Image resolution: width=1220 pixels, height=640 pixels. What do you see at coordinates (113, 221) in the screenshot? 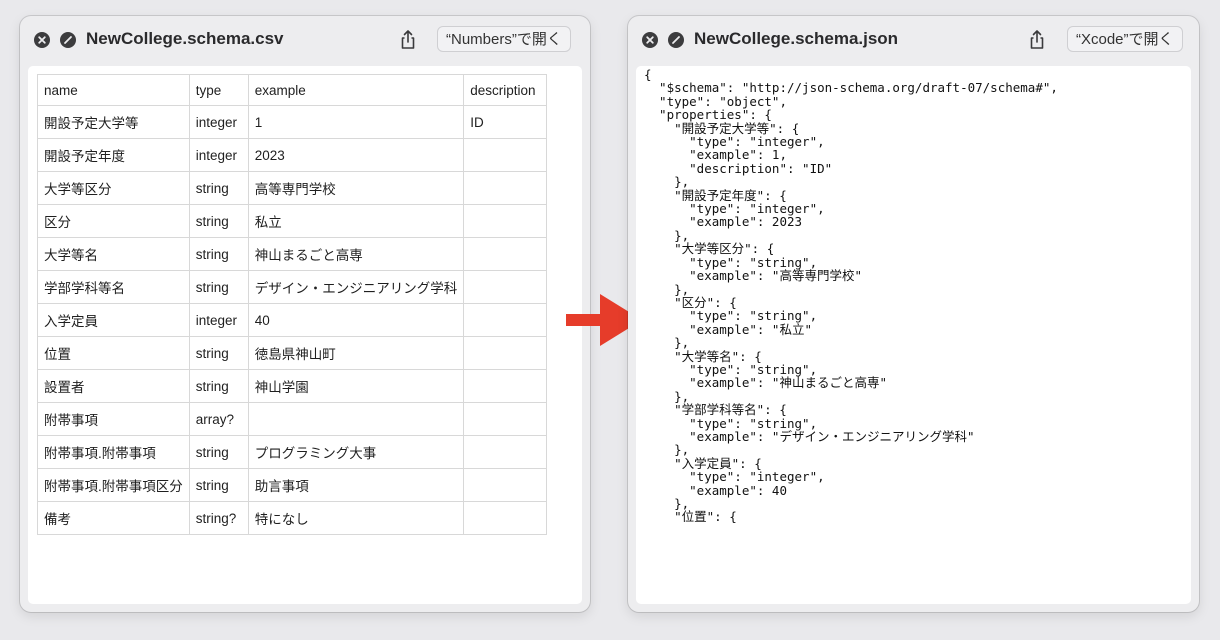
I see `table-cell: 区分` at bounding box center [113, 221].